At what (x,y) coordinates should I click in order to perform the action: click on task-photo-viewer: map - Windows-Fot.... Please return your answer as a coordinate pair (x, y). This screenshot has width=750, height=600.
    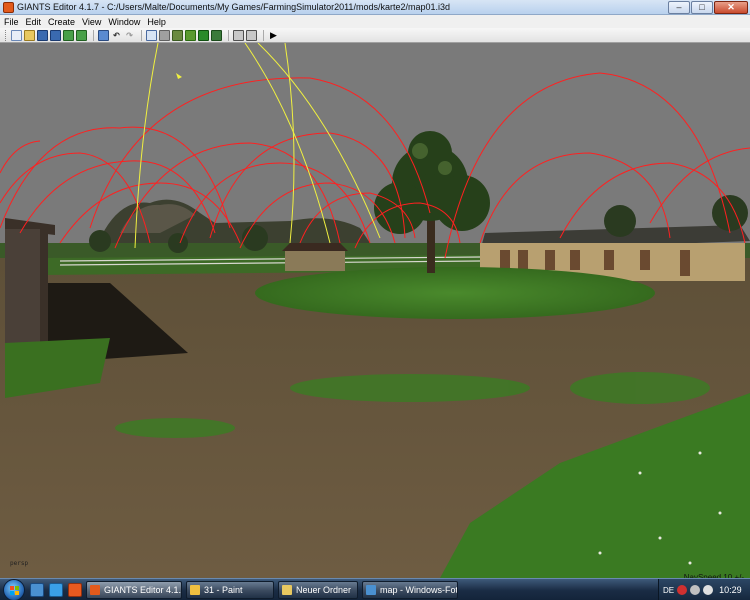
    Looking at the image, I should click on (410, 589).